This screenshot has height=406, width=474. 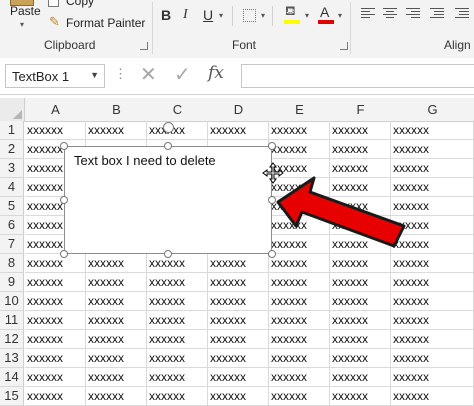 I want to click on cell-b11: xxxxxx, so click(x=116, y=320).